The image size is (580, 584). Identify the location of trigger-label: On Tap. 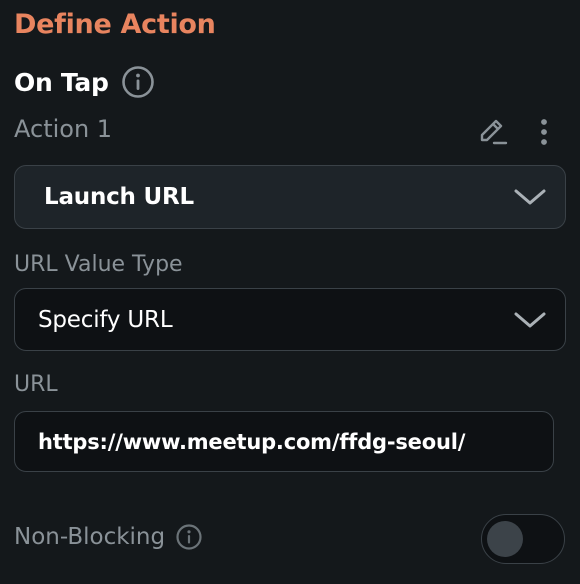
(61, 82).